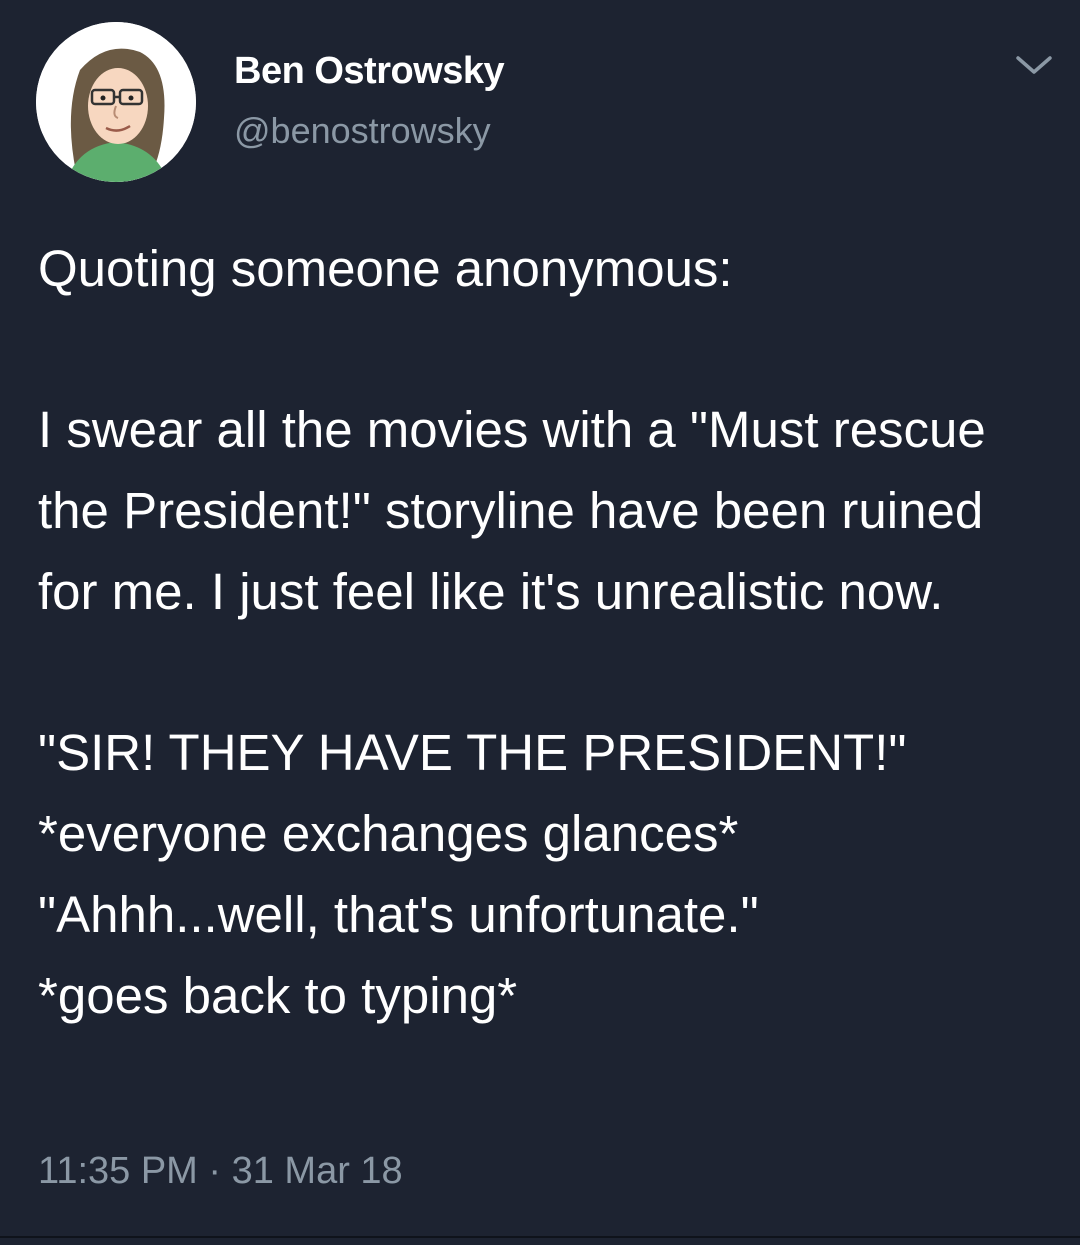 Image resolution: width=1080 pixels, height=1245 pixels. What do you see at coordinates (398, 914) in the screenshot?
I see `tweet-dialogue-line: "Ahhh...well, that's unfortunate."` at bounding box center [398, 914].